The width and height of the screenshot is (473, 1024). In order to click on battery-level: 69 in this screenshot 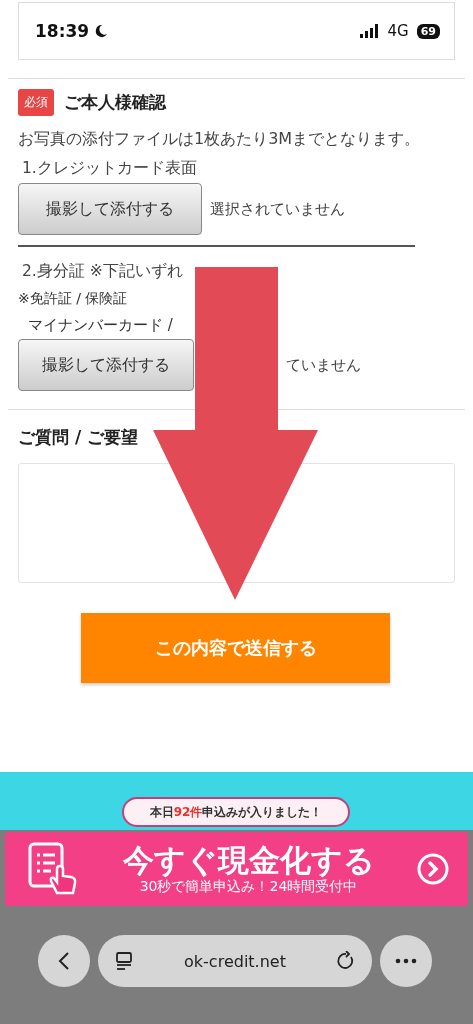, I will do `click(428, 31)`.